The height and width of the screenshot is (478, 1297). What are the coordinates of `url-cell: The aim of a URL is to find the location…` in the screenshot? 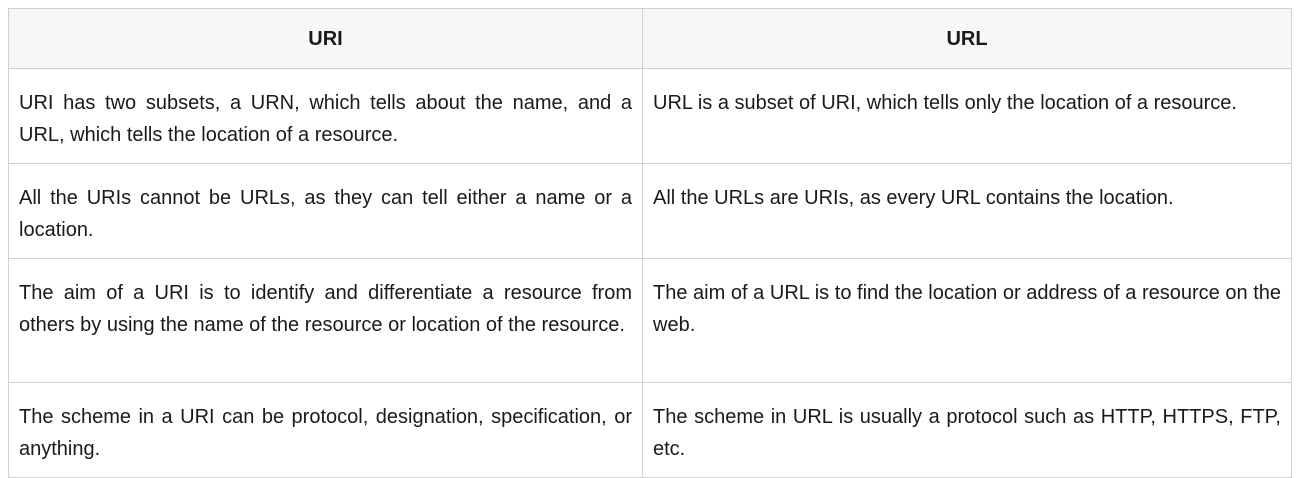 It's located at (967, 320).